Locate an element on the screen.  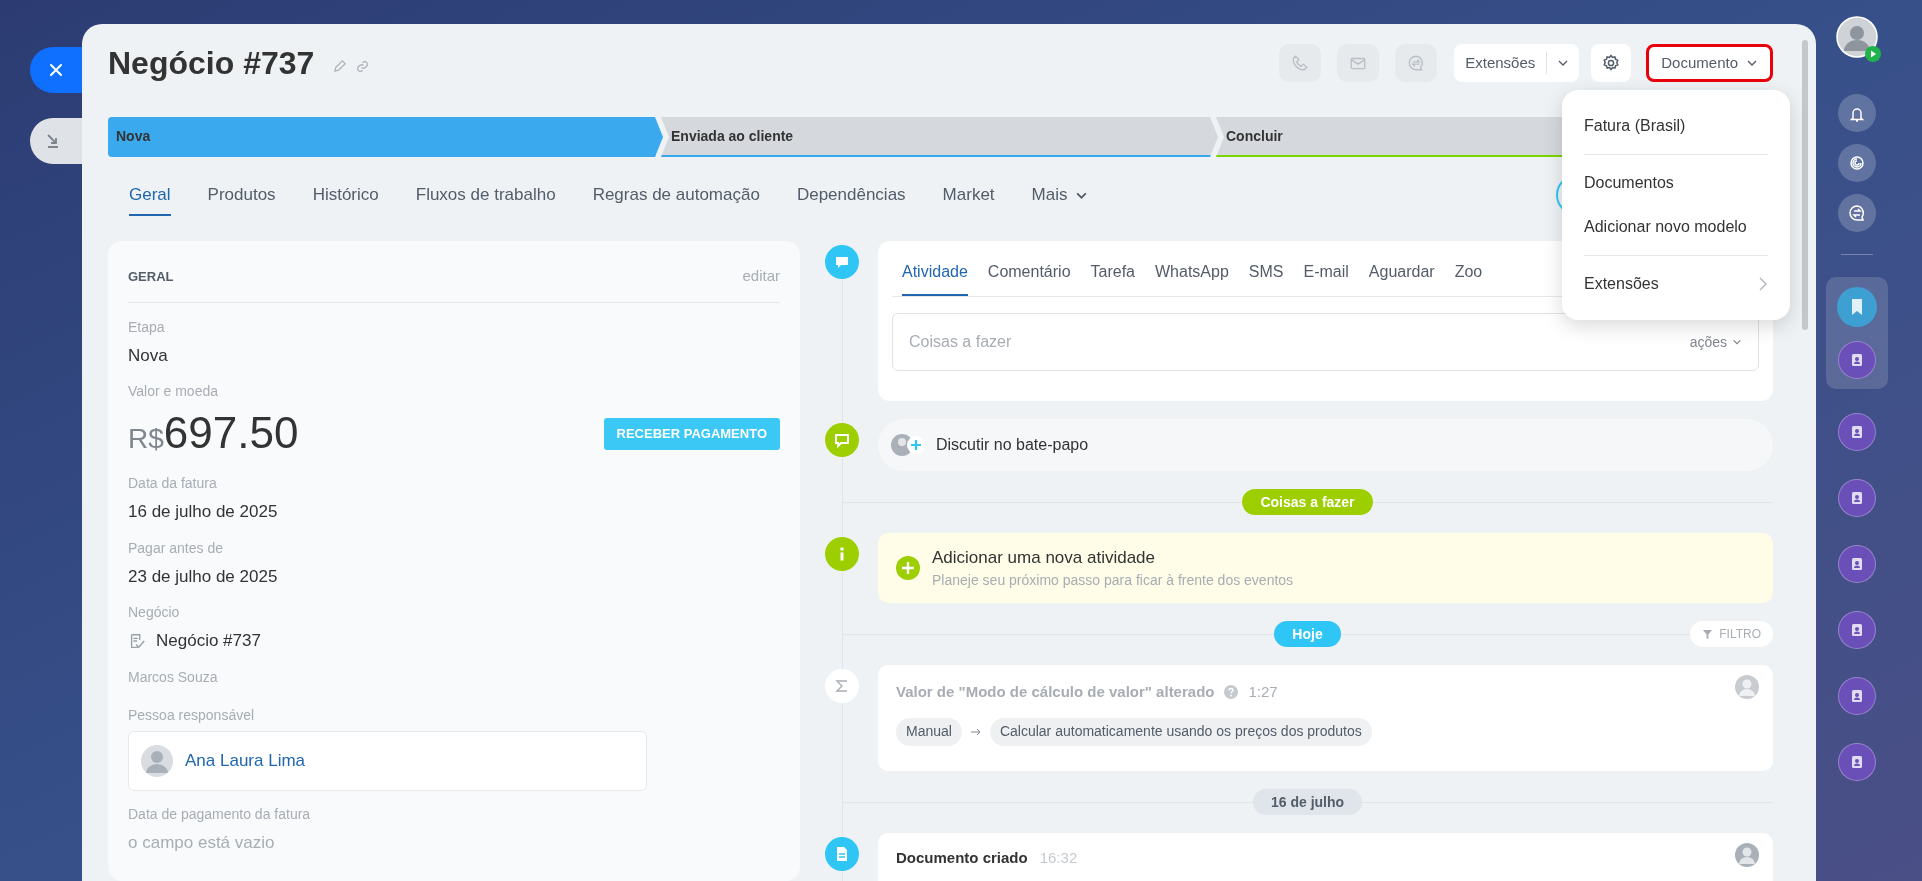
composer-tab: Tarefa is located at coordinates (1112, 273).